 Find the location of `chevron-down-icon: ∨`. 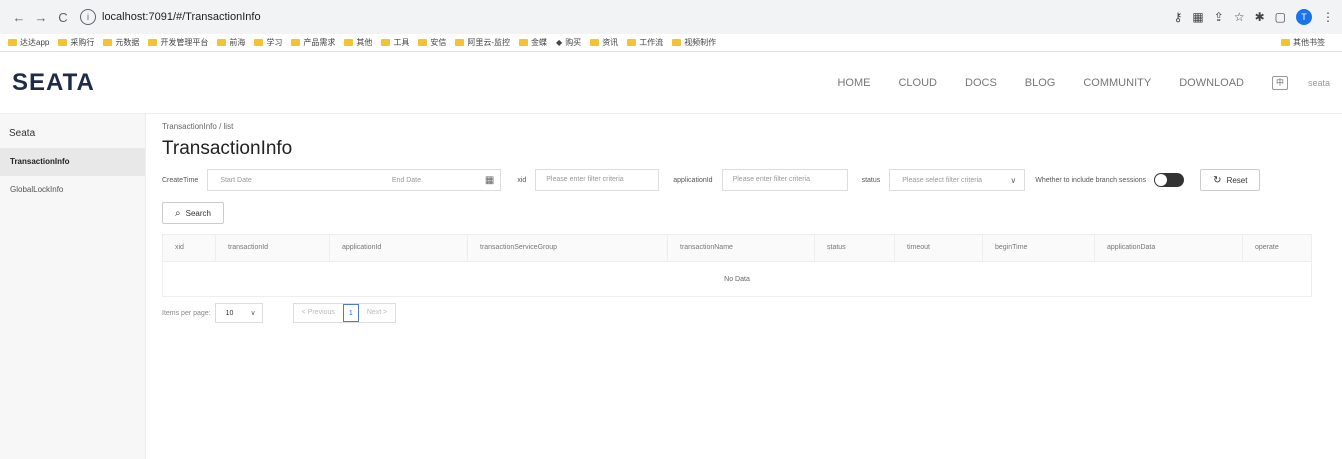

chevron-down-icon: ∨ is located at coordinates (1013, 180).